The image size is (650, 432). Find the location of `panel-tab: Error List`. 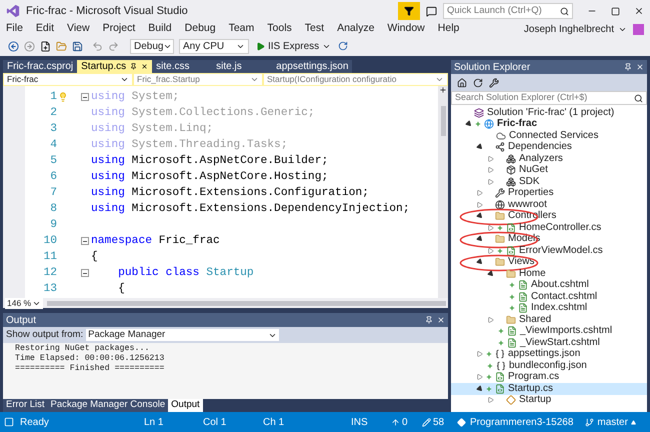

panel-tab: Error List is located at coordinates (25, 405).